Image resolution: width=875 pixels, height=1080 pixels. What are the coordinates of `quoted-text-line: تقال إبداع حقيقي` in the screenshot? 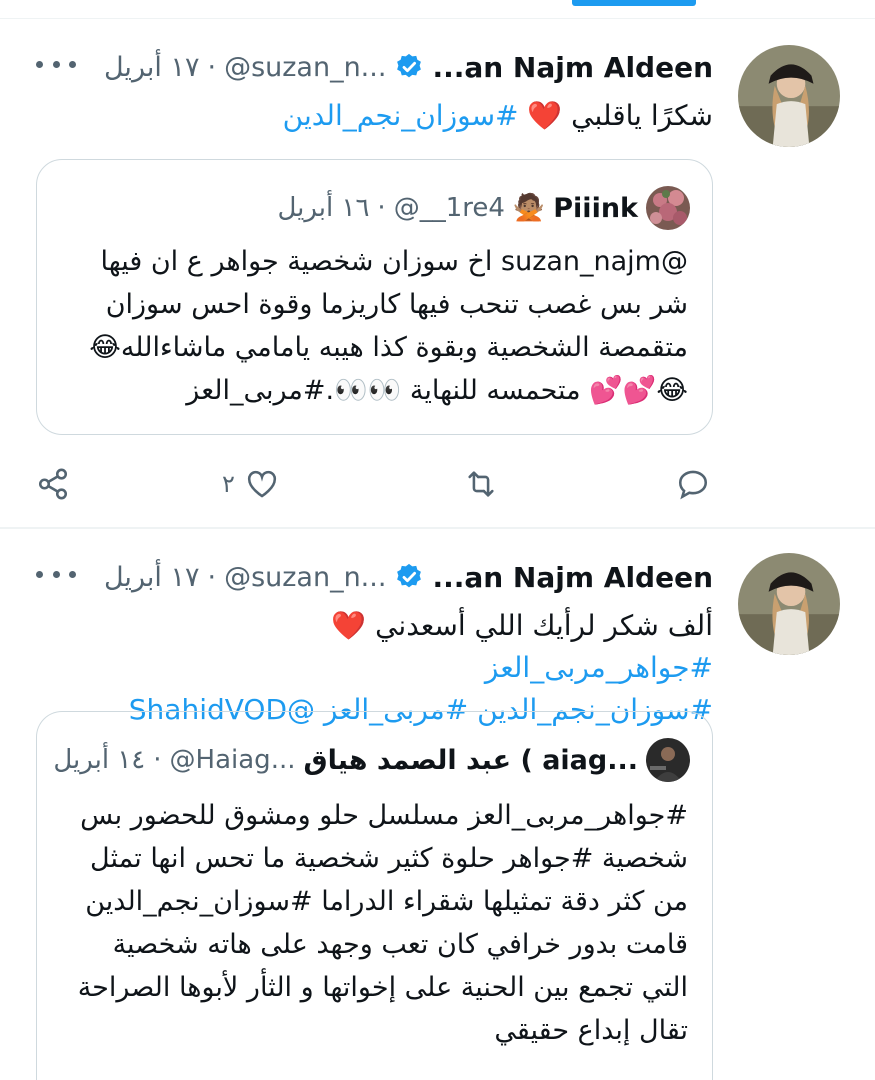 It's located at (591, 1030).